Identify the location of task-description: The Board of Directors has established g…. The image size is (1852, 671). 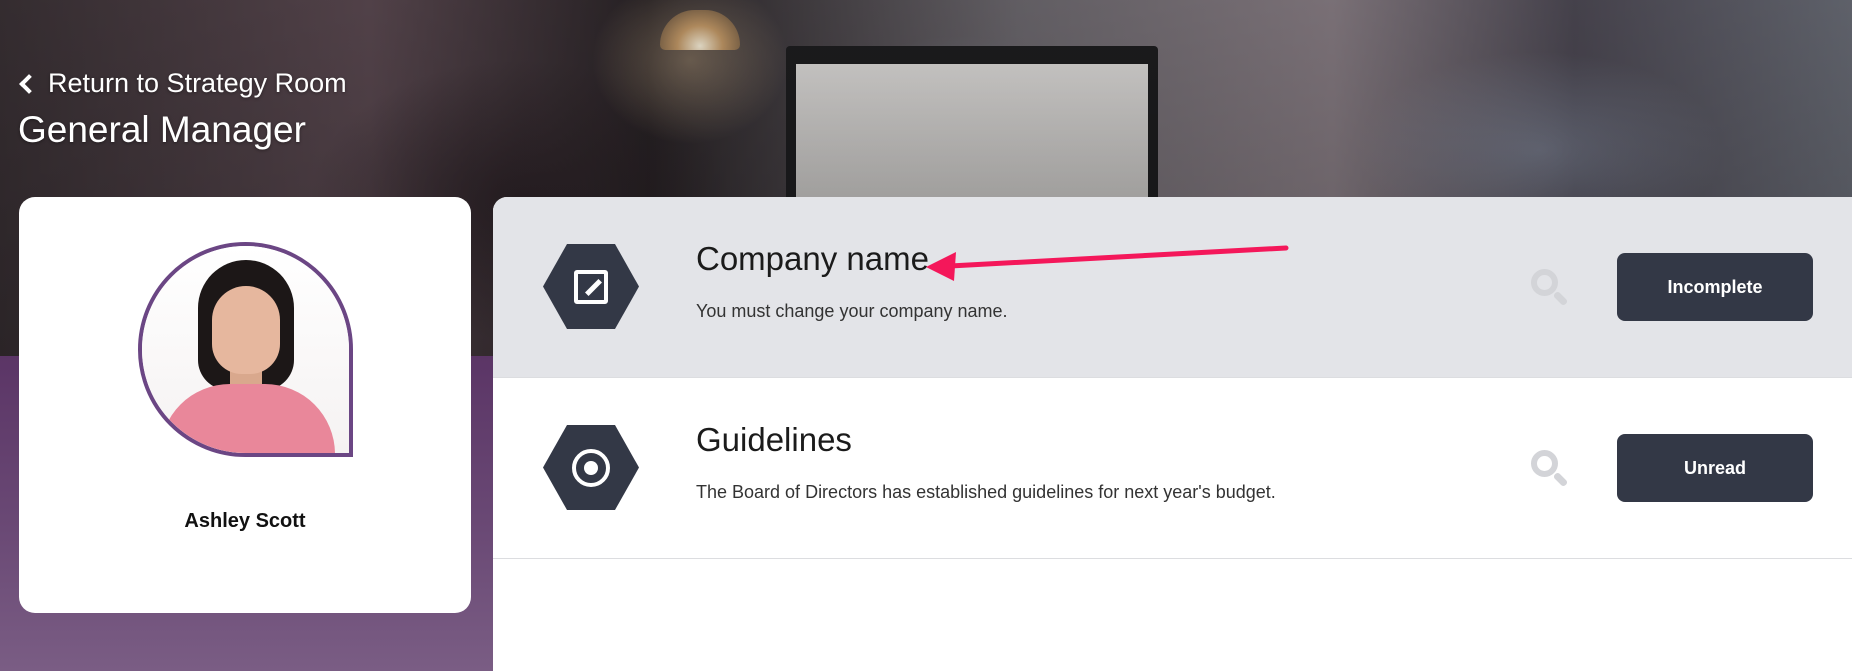
(986, 492).